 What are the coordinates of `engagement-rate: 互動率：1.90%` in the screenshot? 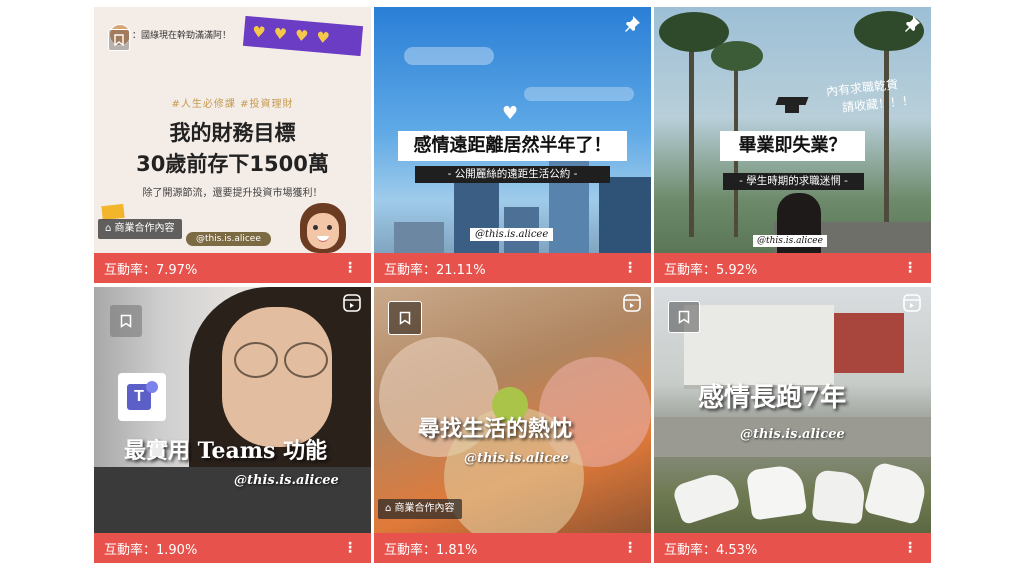 It's located at (151, 550).